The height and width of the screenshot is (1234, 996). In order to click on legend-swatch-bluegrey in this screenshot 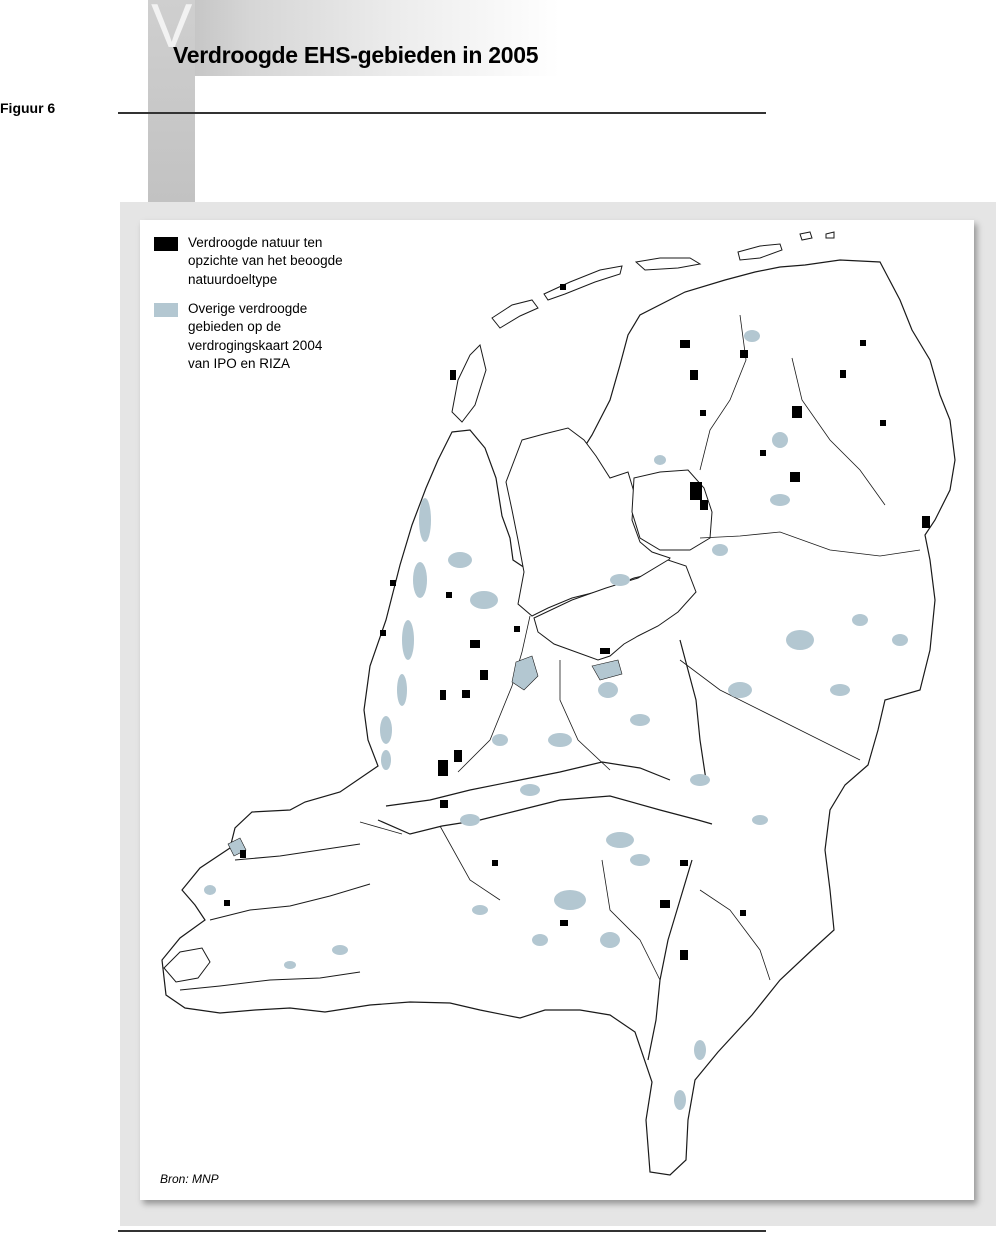, I will do `click(166, 310)`.